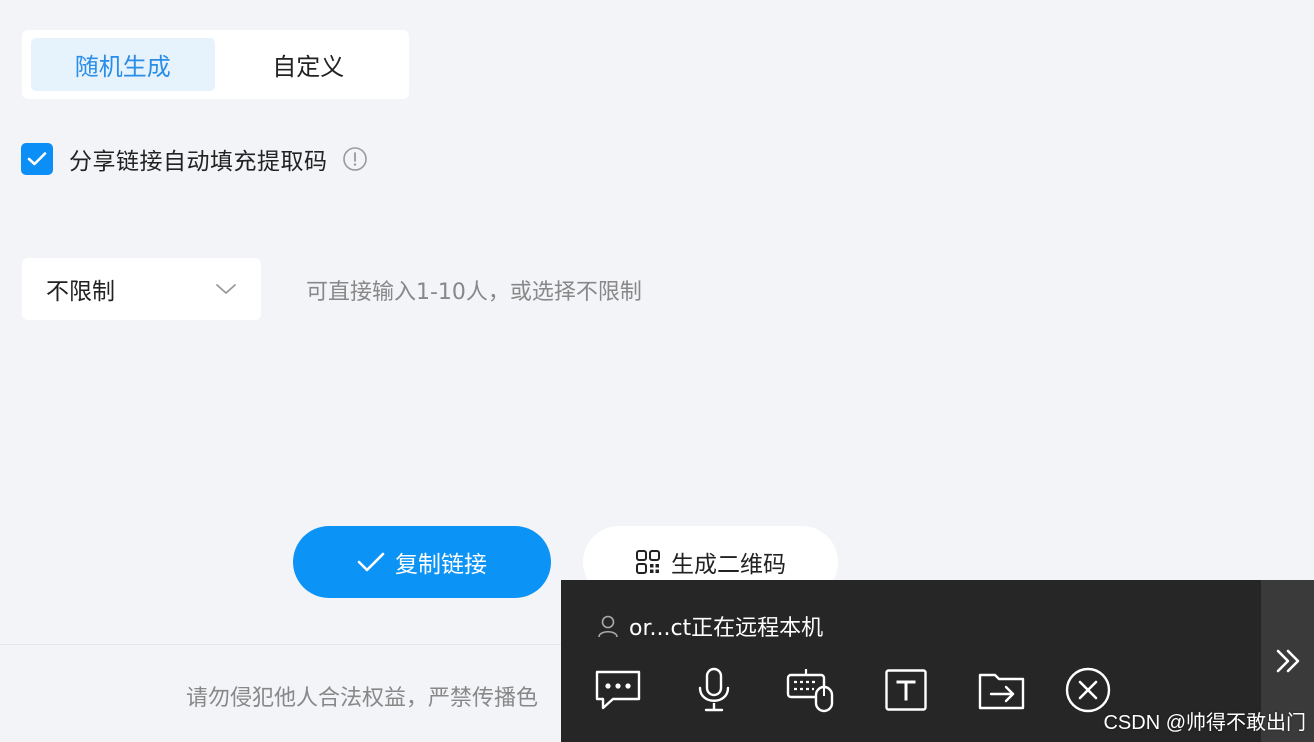 Image resolution: width=1314 pixels, height=742 pixels. I want to click on code-mode-tabs: 随机生成 自定义, so click(215, 64).